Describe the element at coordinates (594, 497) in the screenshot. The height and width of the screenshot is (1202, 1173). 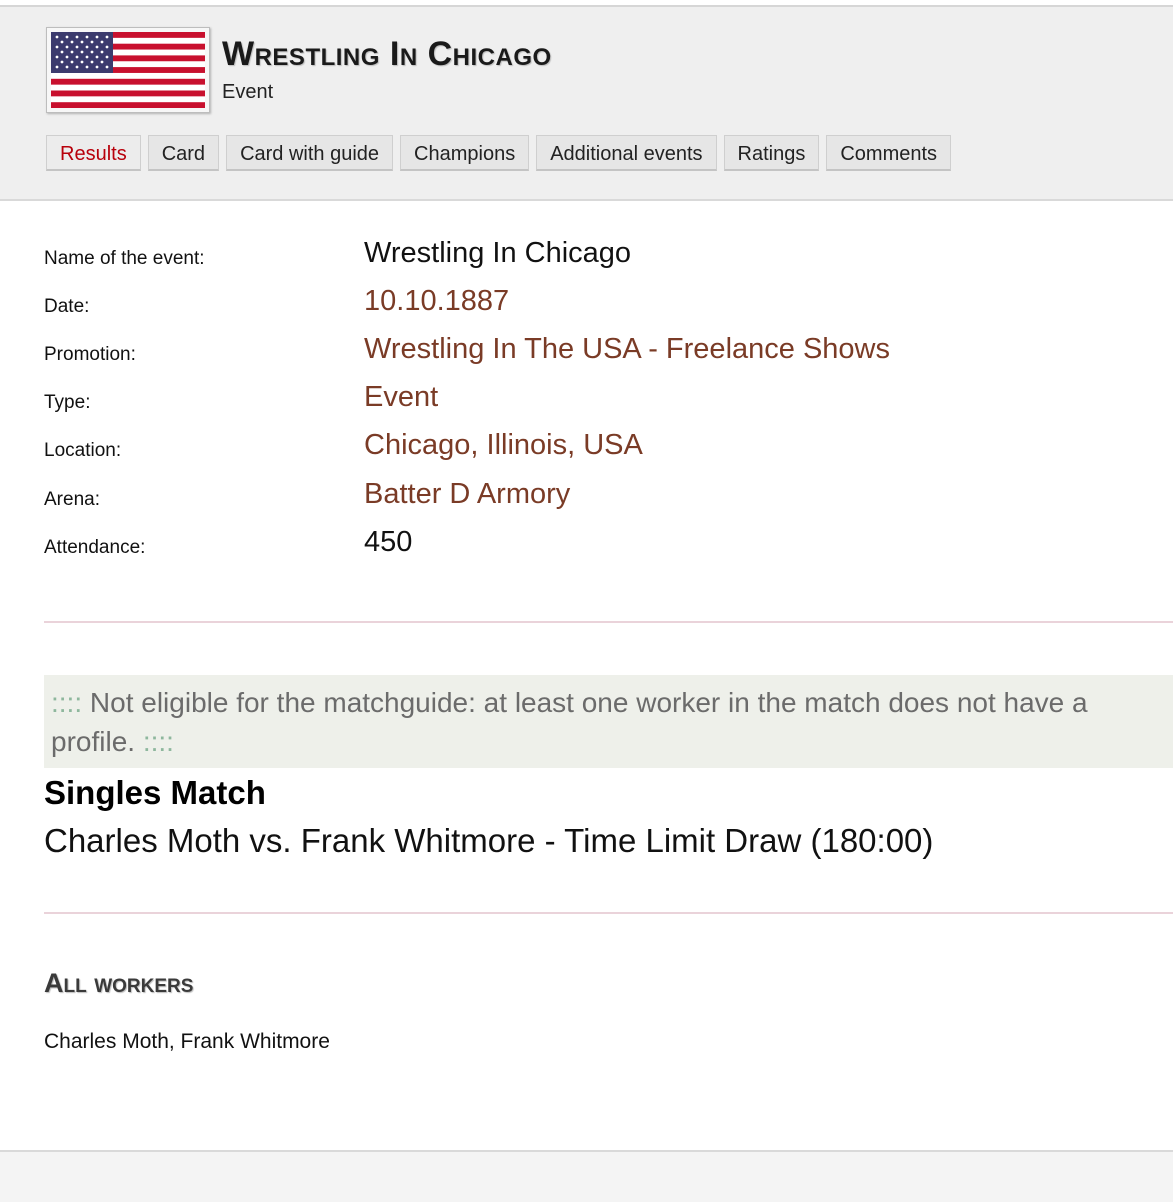
I see `info-row-arena: Arena: Batter D Armory` at that location.